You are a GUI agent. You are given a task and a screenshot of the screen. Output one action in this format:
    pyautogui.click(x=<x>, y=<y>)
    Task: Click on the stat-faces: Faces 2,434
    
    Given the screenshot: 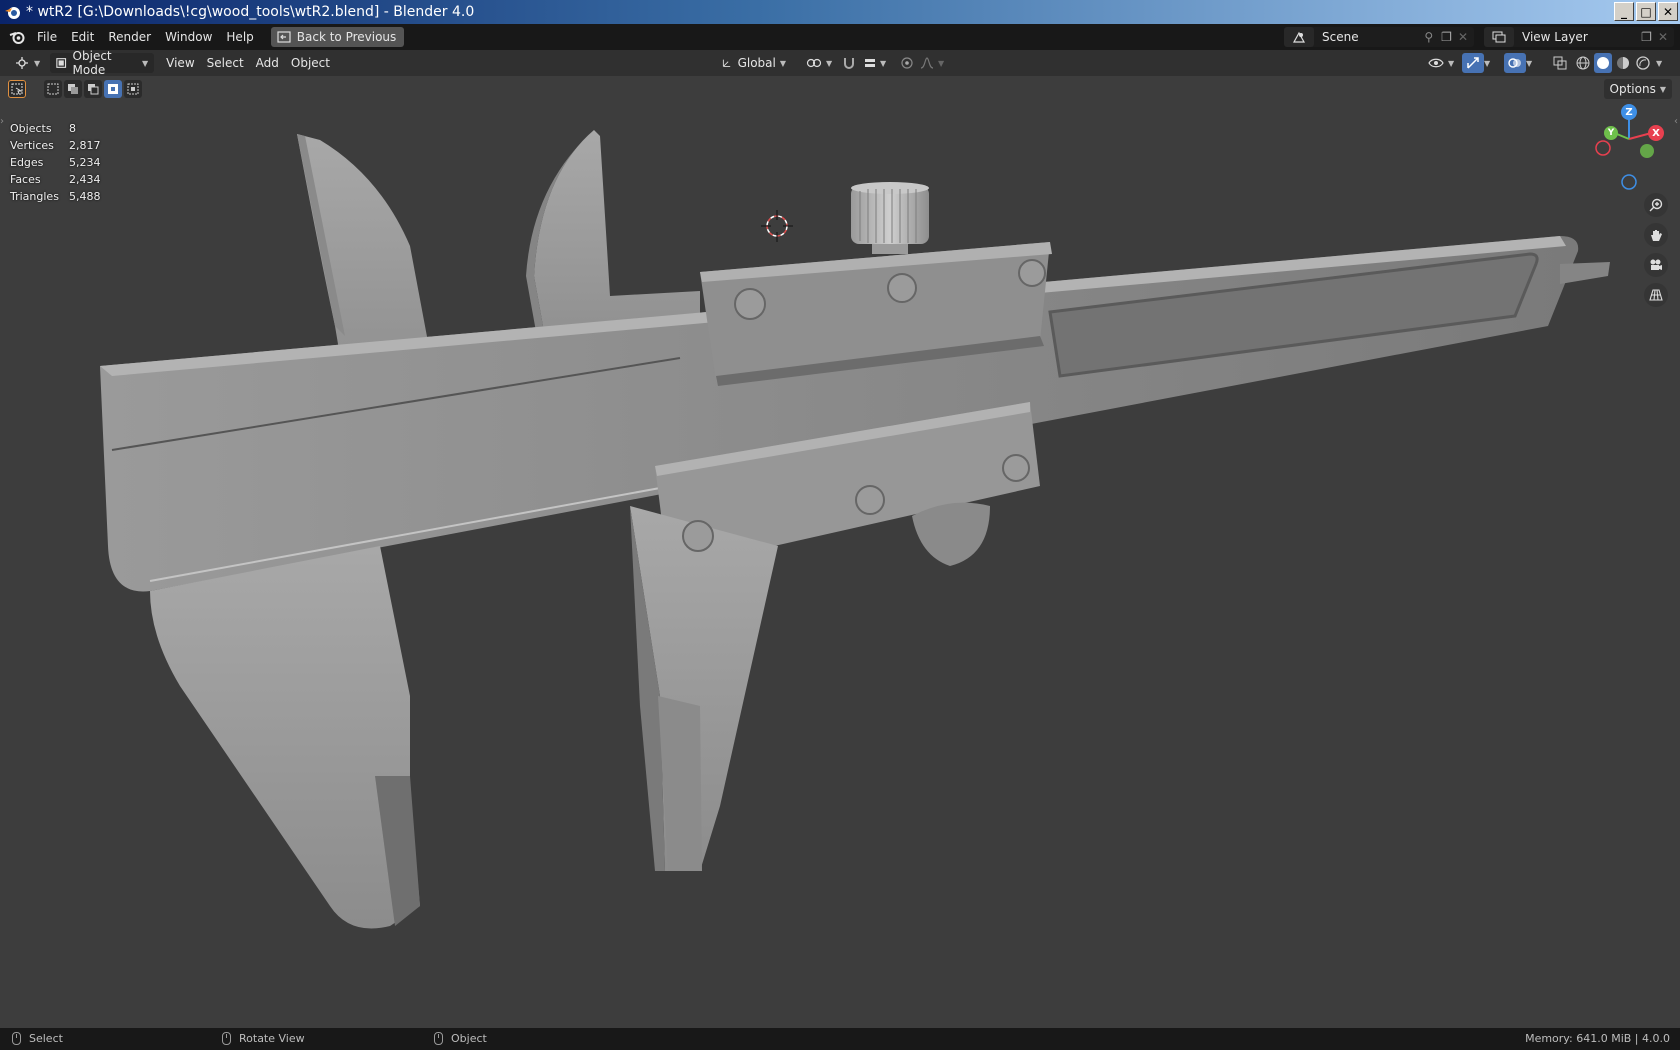 What is the action you would take?
    pyautogui.click(x=55, y=179)
    